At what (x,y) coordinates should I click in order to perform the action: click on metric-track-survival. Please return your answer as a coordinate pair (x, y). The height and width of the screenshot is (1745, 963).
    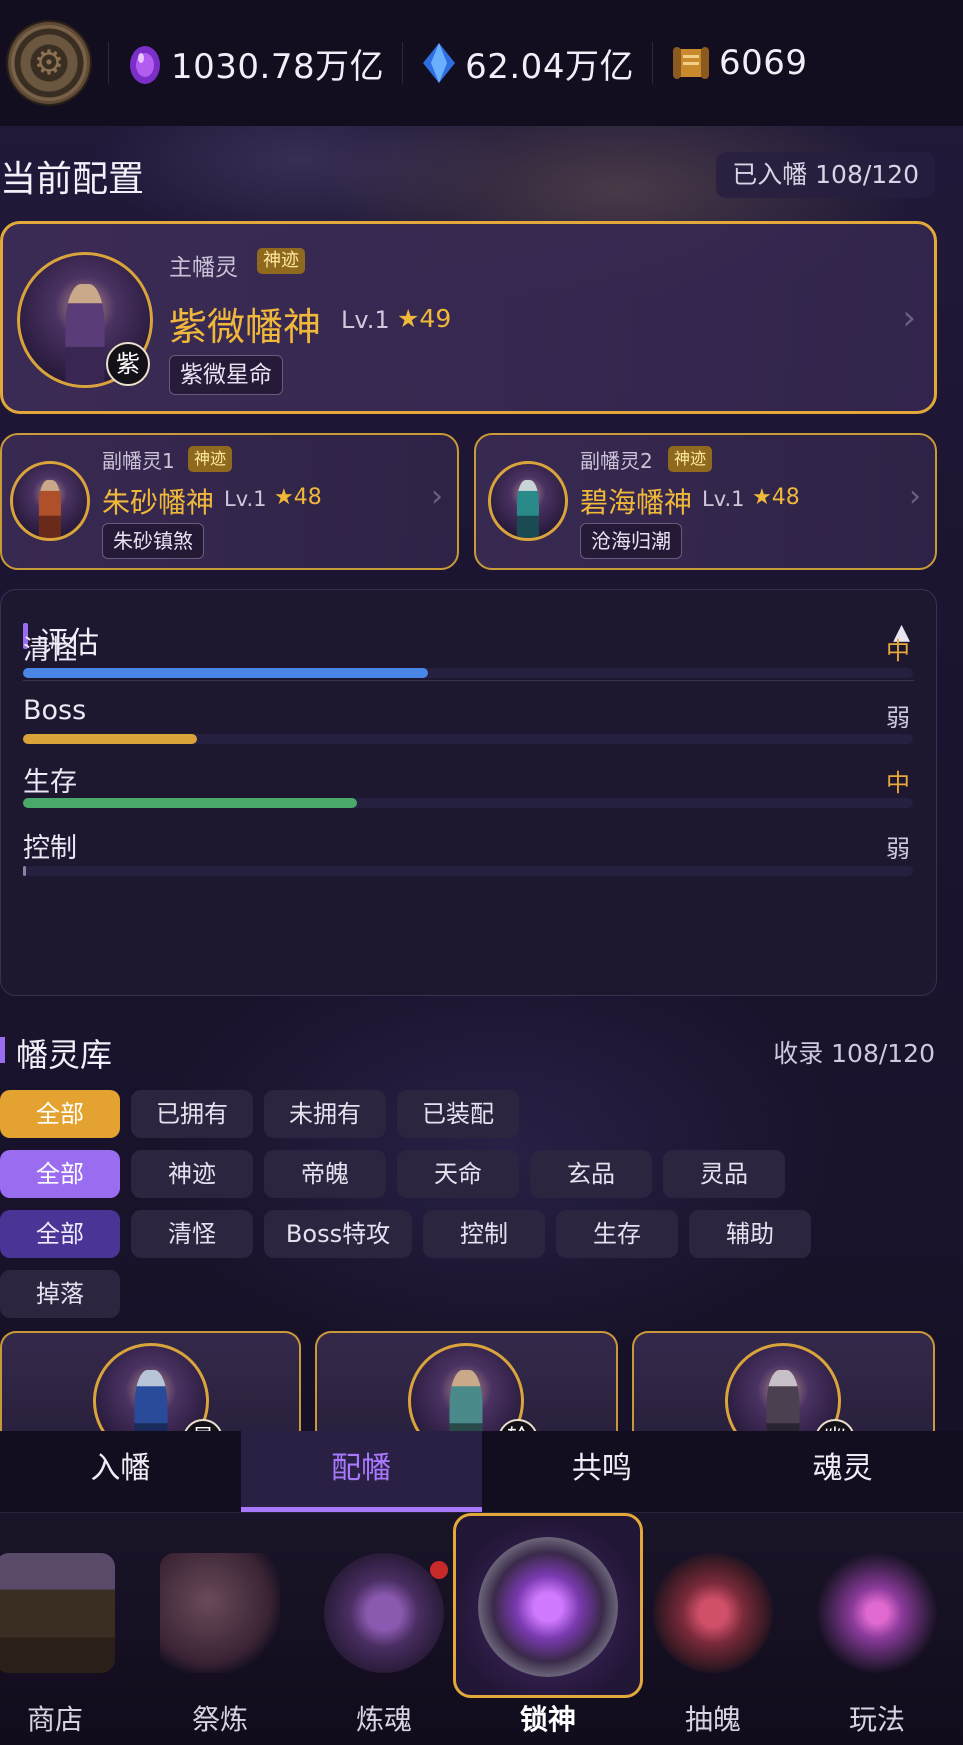
    Looking at the image, I should click on (468, 803).